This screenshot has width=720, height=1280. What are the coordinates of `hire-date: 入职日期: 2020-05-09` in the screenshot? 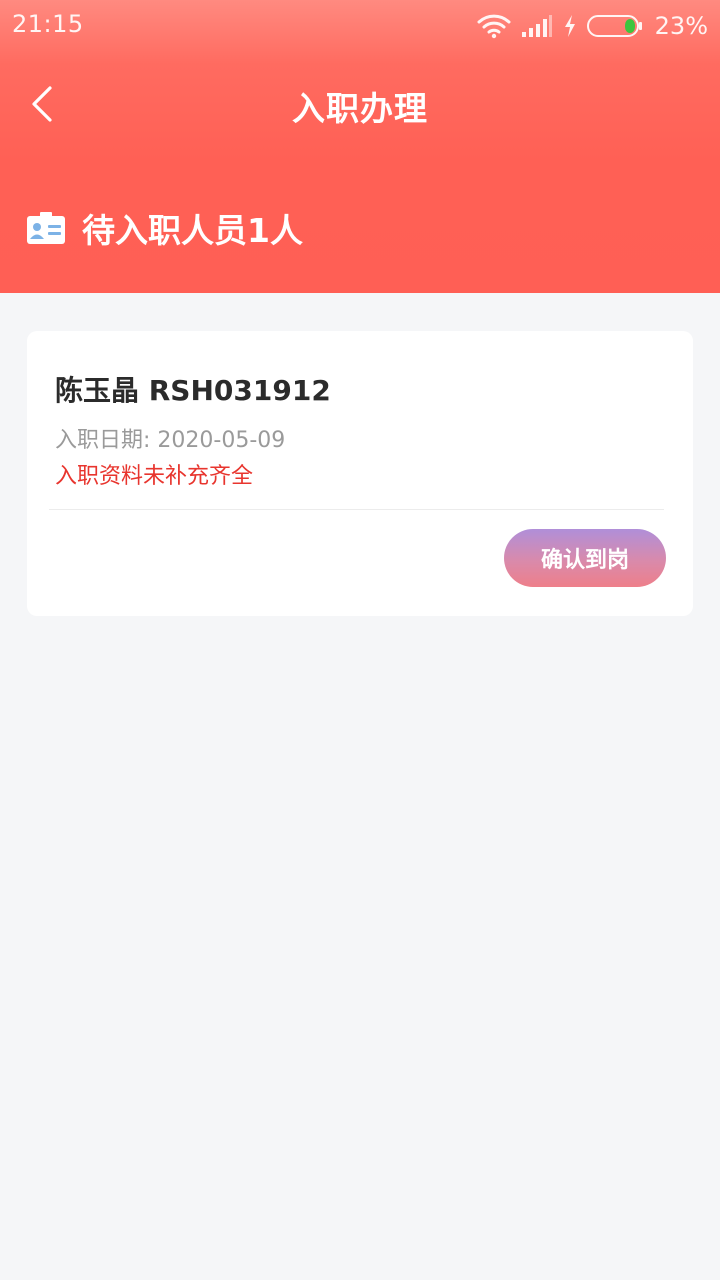 It's located at (170, 440).